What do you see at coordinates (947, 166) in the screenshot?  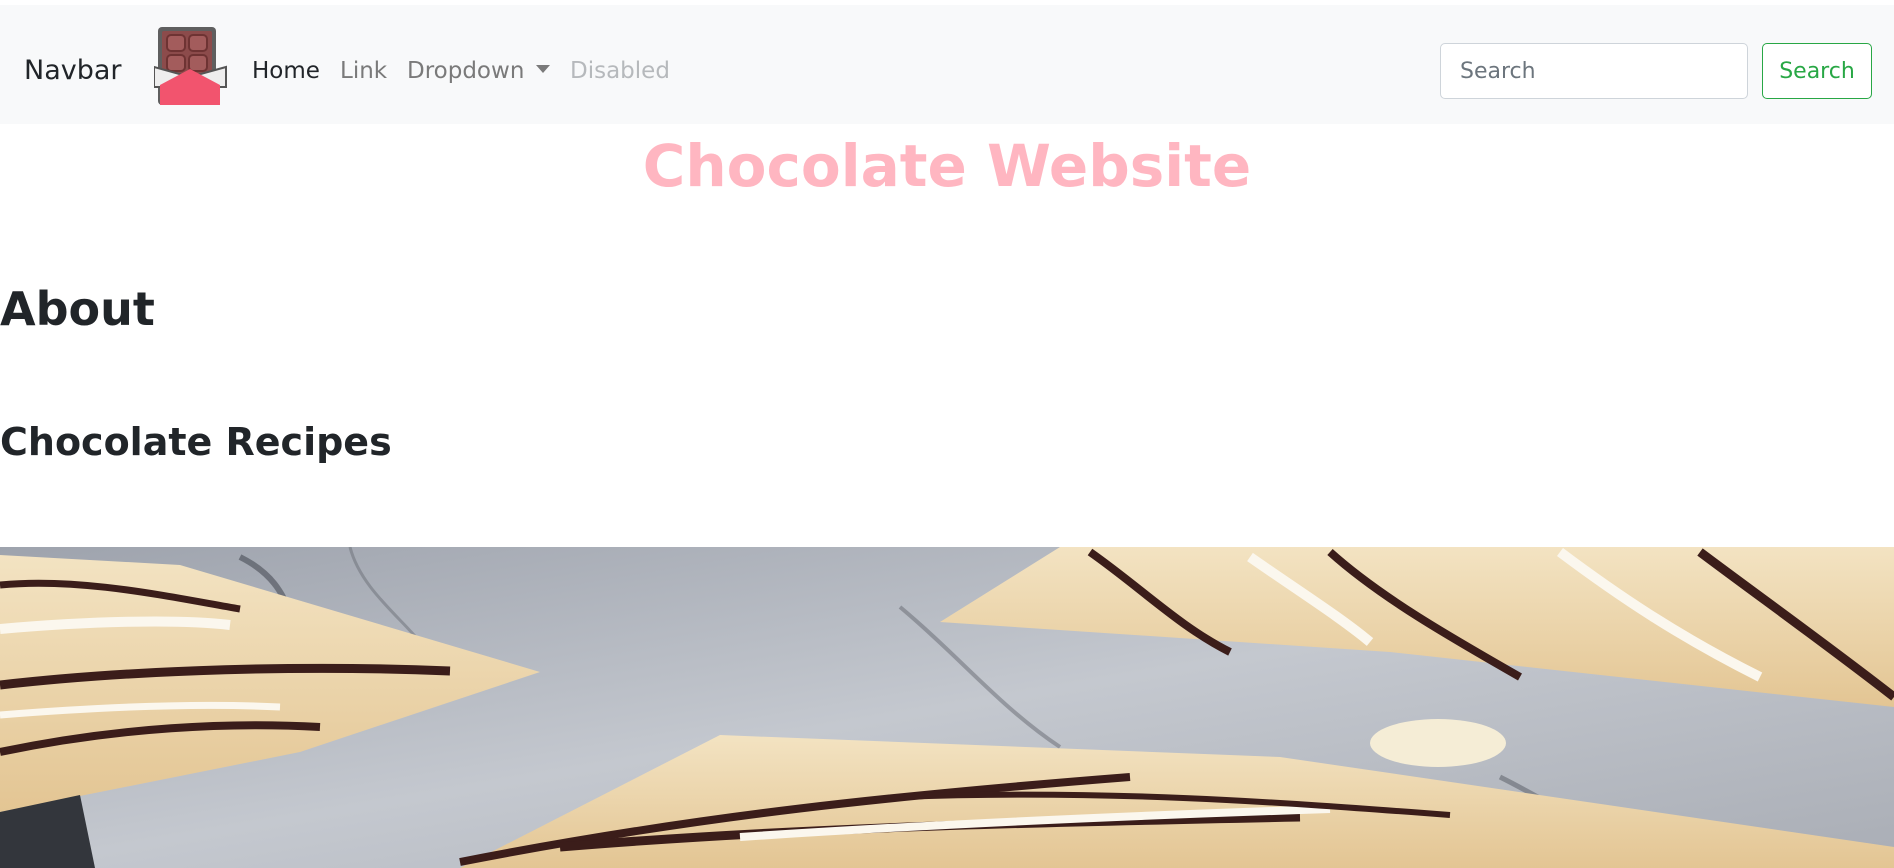 I see `page-title: Chocolate Website` at bounding box center [947, 166].